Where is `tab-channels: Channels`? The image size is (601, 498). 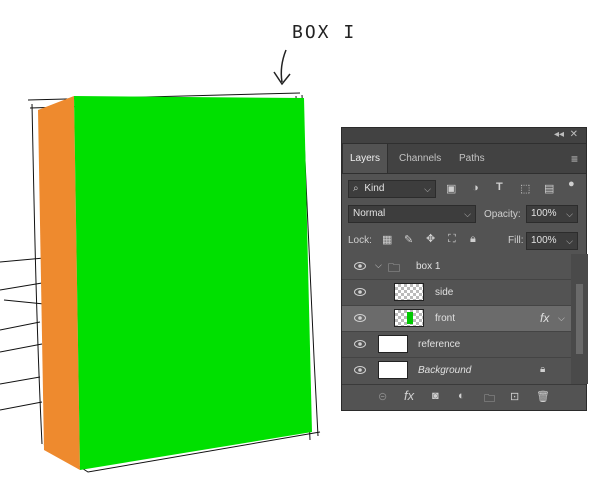
tab-channels: Channels is located at coordinates (420, 158).